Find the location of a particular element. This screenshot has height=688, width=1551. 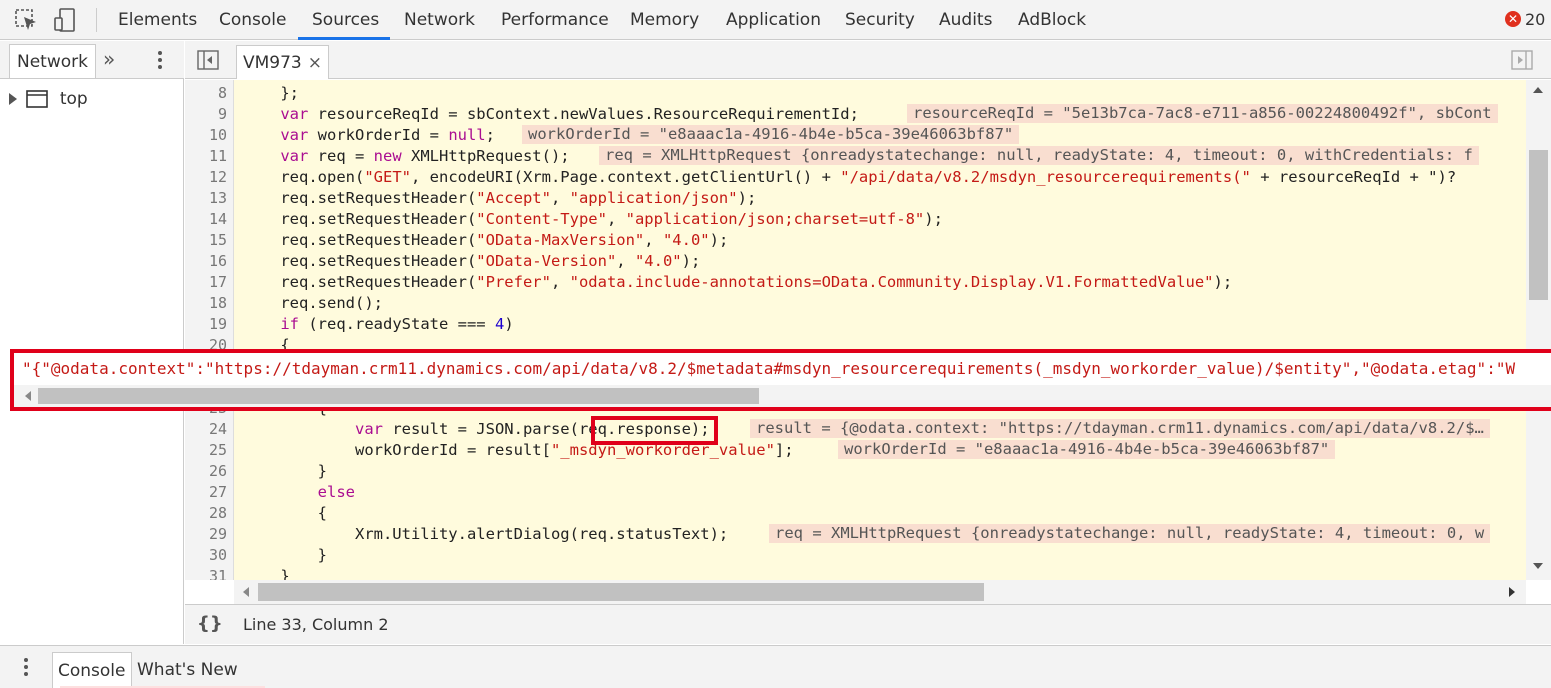

toggle-debugger-icon is located at coordinates (1522, 60).